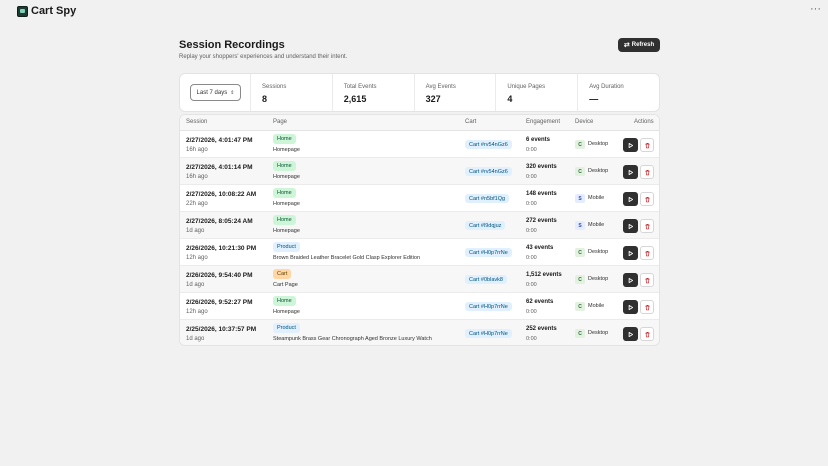 This screenshot has width=828, height=466. What do you see at coordinates (232, 45) in the screenshot?
I see `page-title: Session Recordings` at bounding box center [232, 45].